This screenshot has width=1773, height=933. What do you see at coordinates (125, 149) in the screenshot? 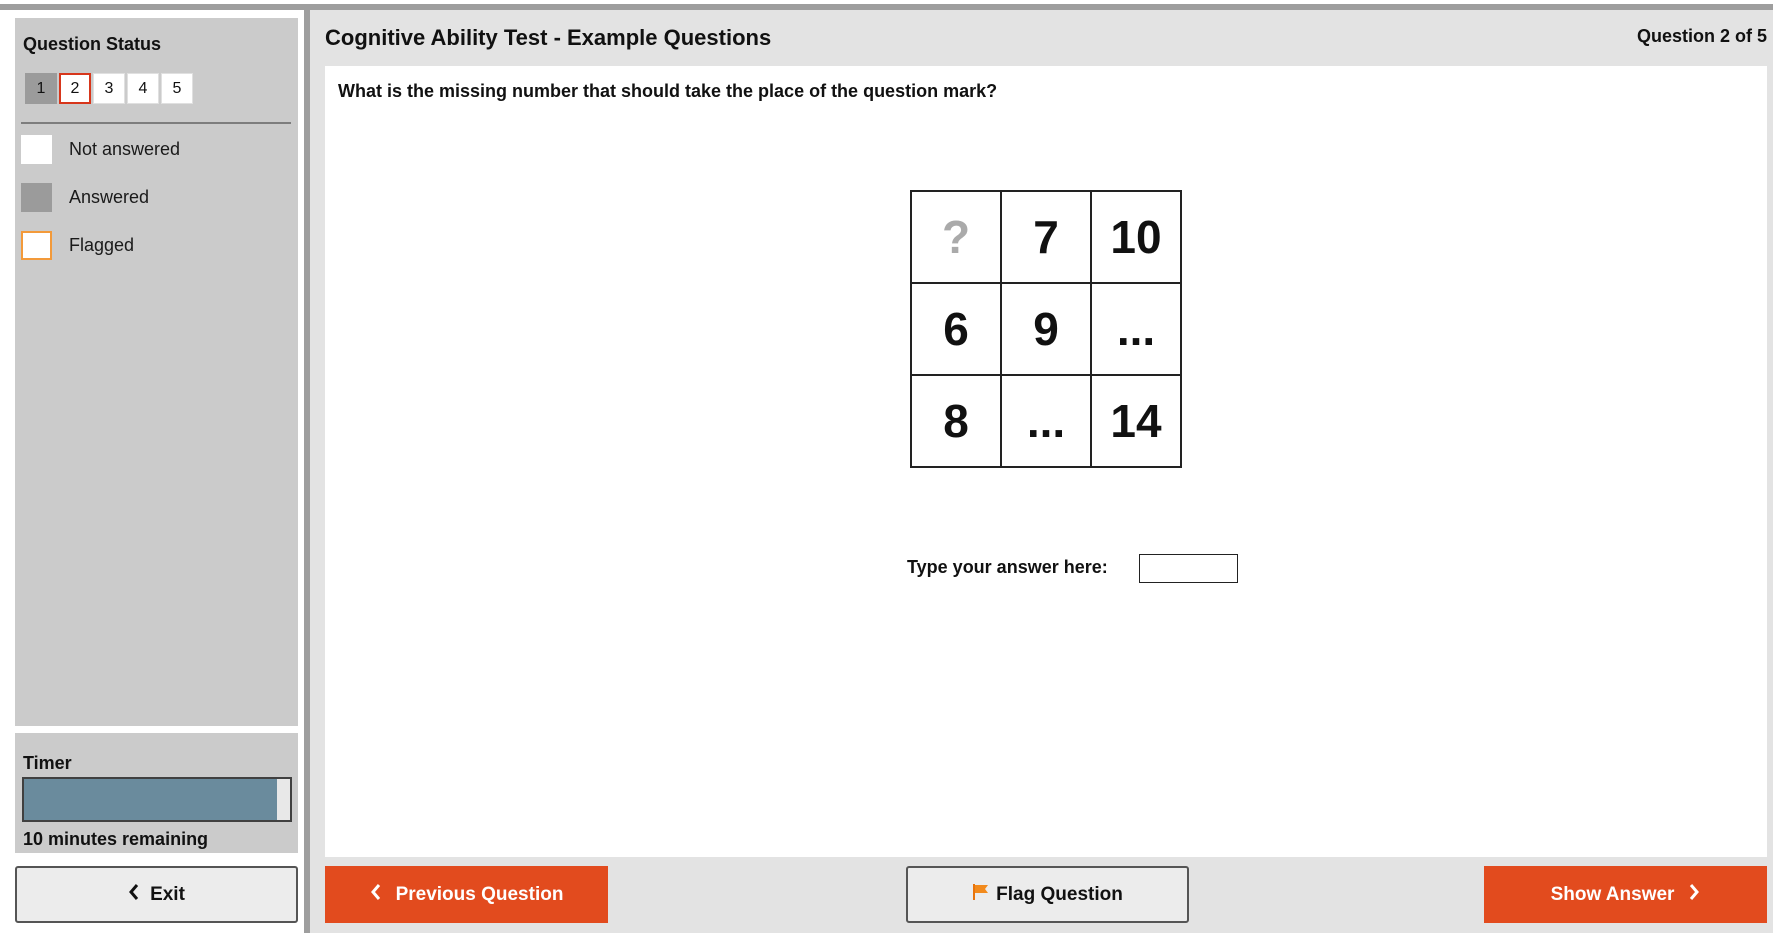
I see `legend-label-not-answered: Not answered` at bounding box center [125, 149].